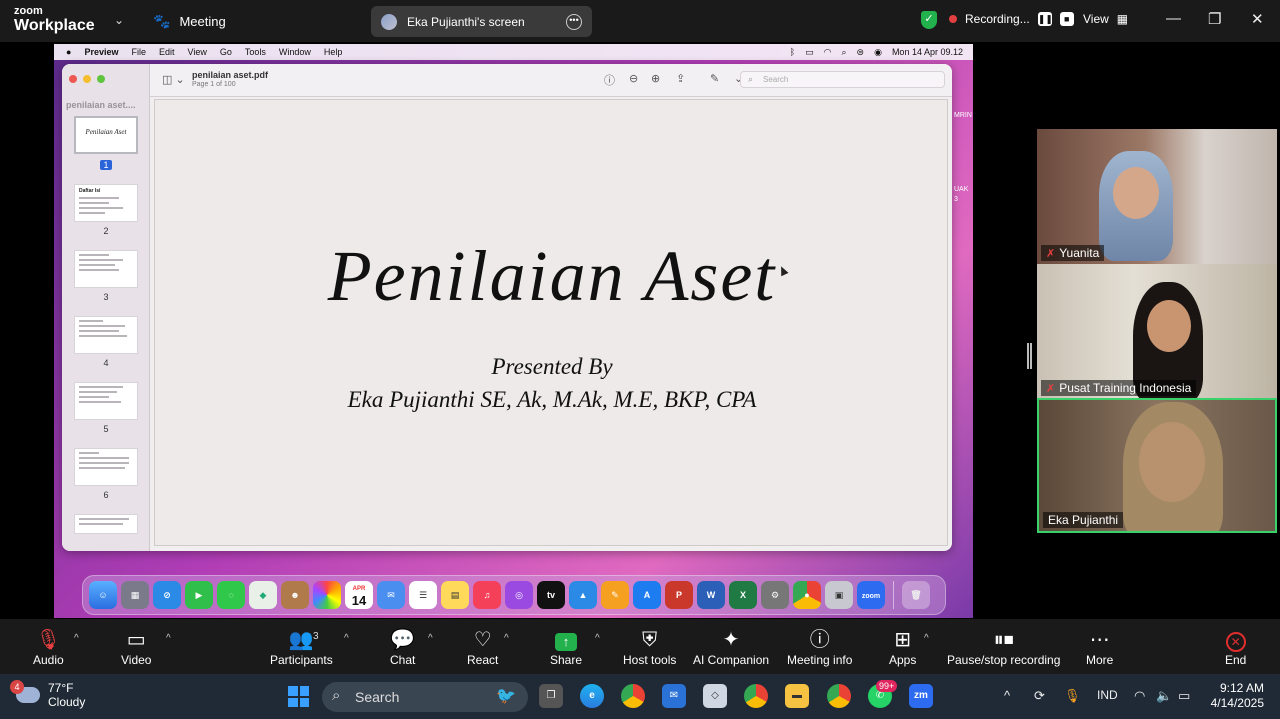  I want to click on powerpoint-icon: P, so click(679, 595).